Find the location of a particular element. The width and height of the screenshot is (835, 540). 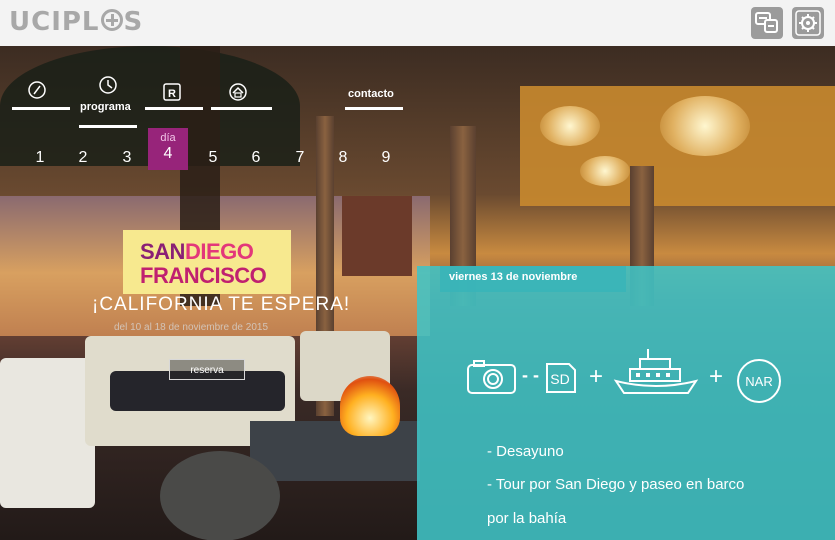

promo-tagline: ¡CALIFORNIA TE ESPERA! is located at coordinates (221, 304).